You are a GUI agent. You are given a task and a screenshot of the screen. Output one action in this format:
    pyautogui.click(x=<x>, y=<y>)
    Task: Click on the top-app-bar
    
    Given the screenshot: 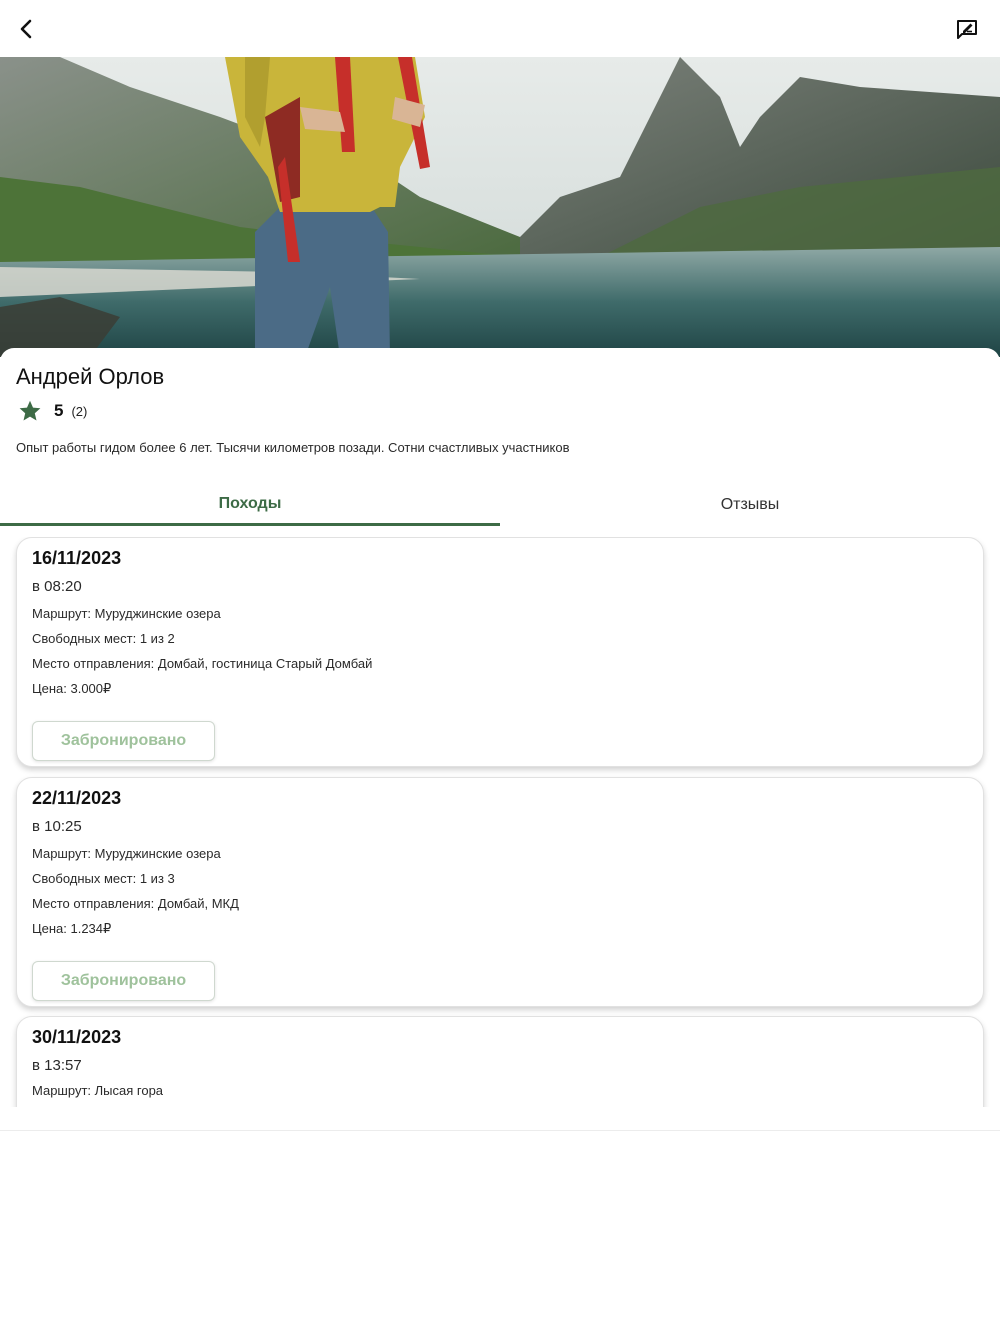 What is the action you would take?
    pyautogui.click(x=500, y=28)
    